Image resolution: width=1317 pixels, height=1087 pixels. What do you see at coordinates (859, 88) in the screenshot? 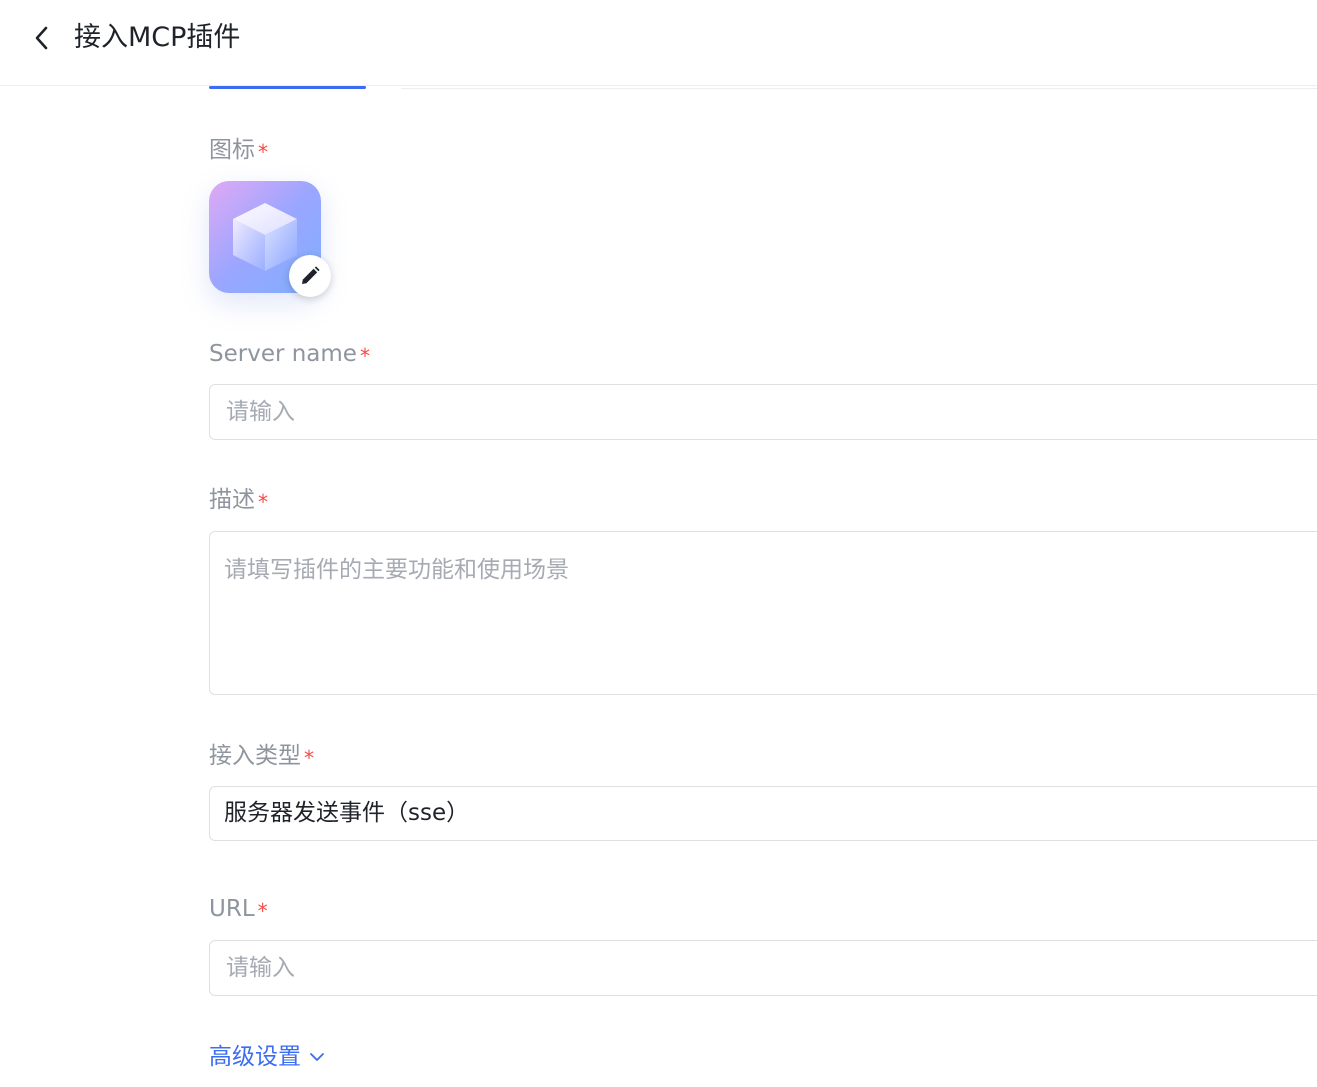
I see `tab-divider` at bounding box center [859, 88].